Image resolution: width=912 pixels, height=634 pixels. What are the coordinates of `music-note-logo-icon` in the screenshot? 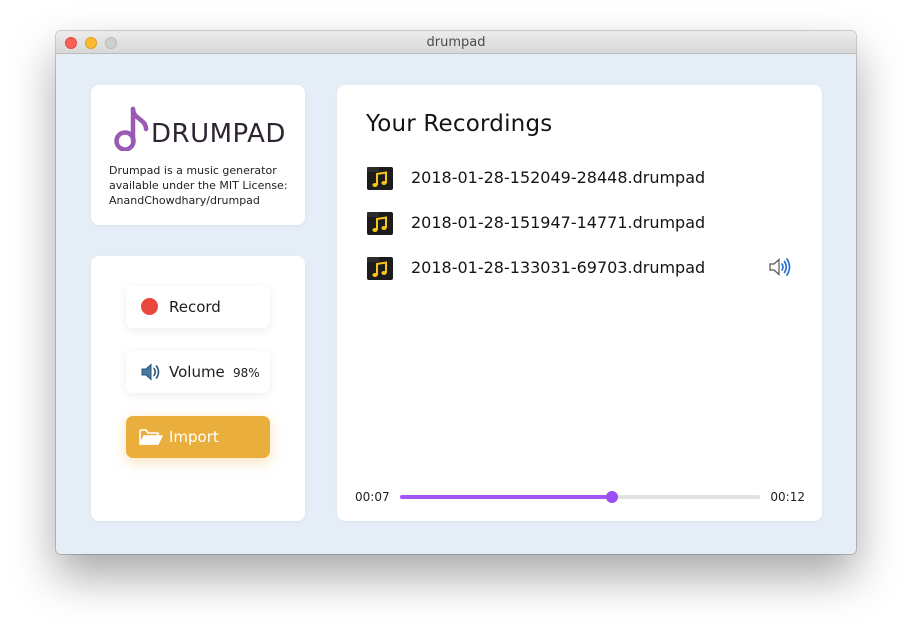 It's located at (131, 128).